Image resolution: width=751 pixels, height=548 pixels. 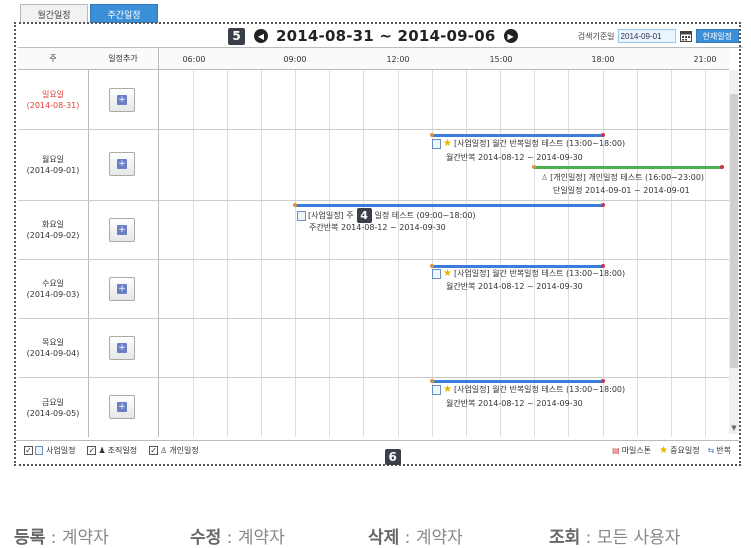 I want to click on scroll-down-icon: ▼, so click(x=734, y=428).